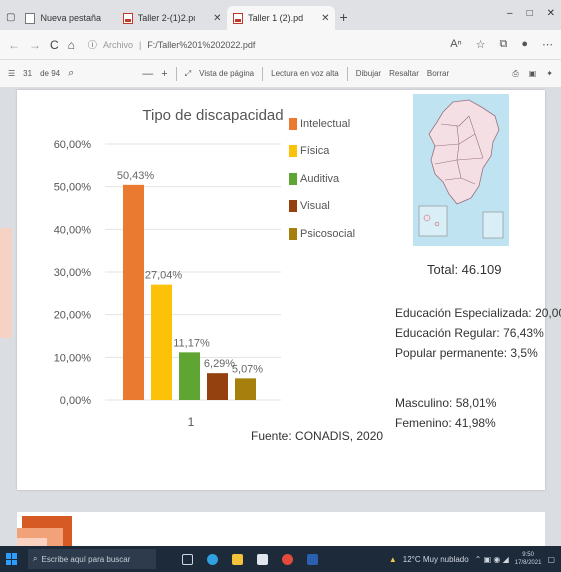 The image size is (561, 572). I want to click on task-view-icon, so click(187, 559).